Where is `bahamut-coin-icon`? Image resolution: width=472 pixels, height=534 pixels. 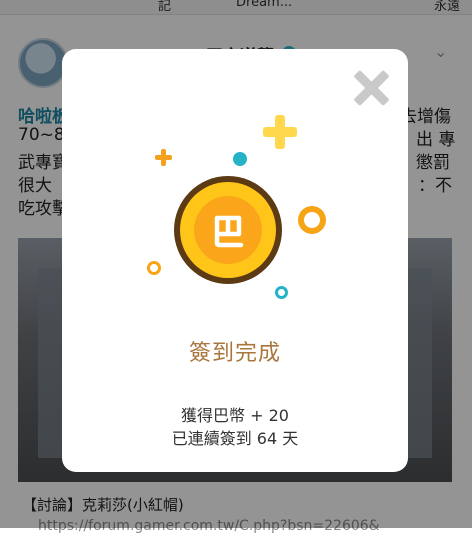 bahamut-coin-icon is located at coordinates (228, 230).